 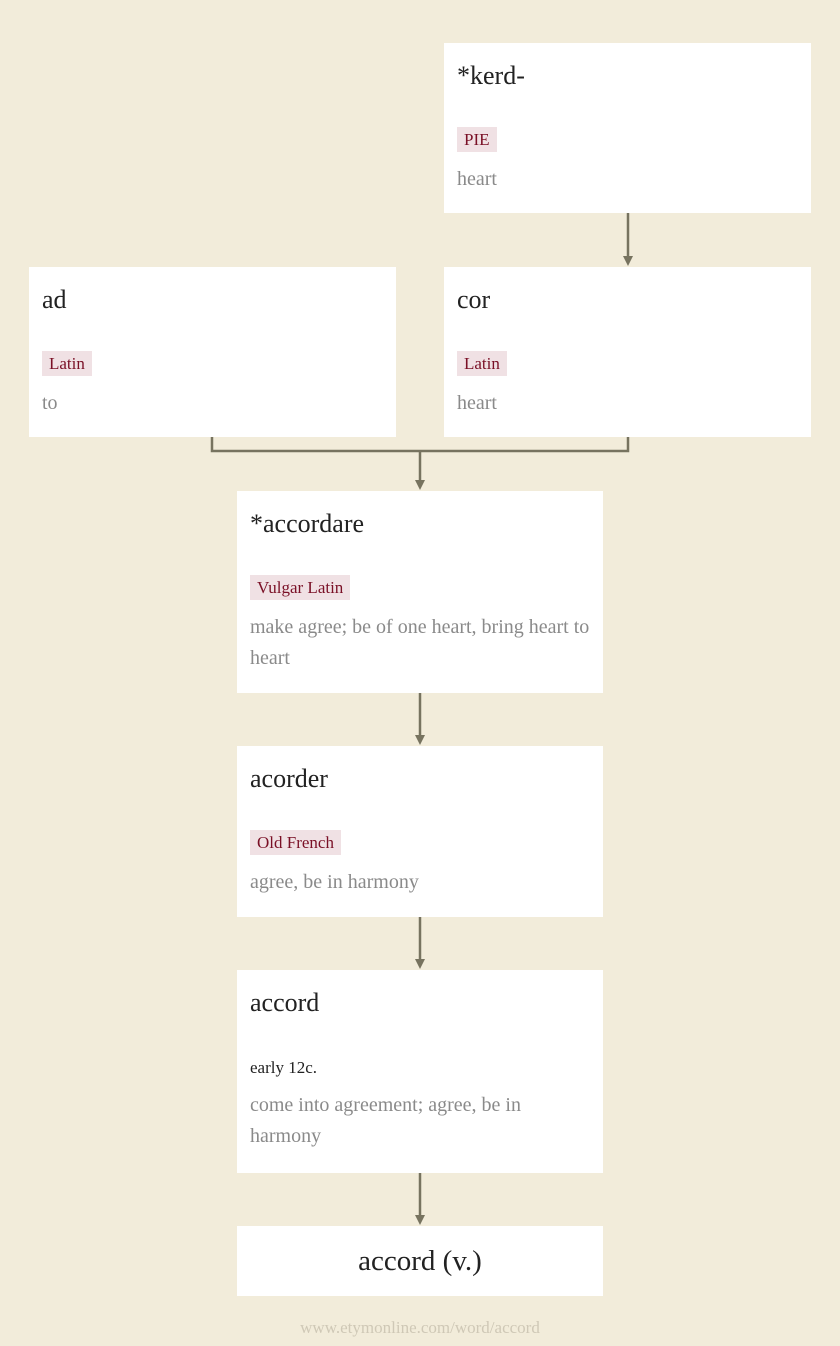 I want to click on date-label: early 12c., so click(x=284, y=1067).